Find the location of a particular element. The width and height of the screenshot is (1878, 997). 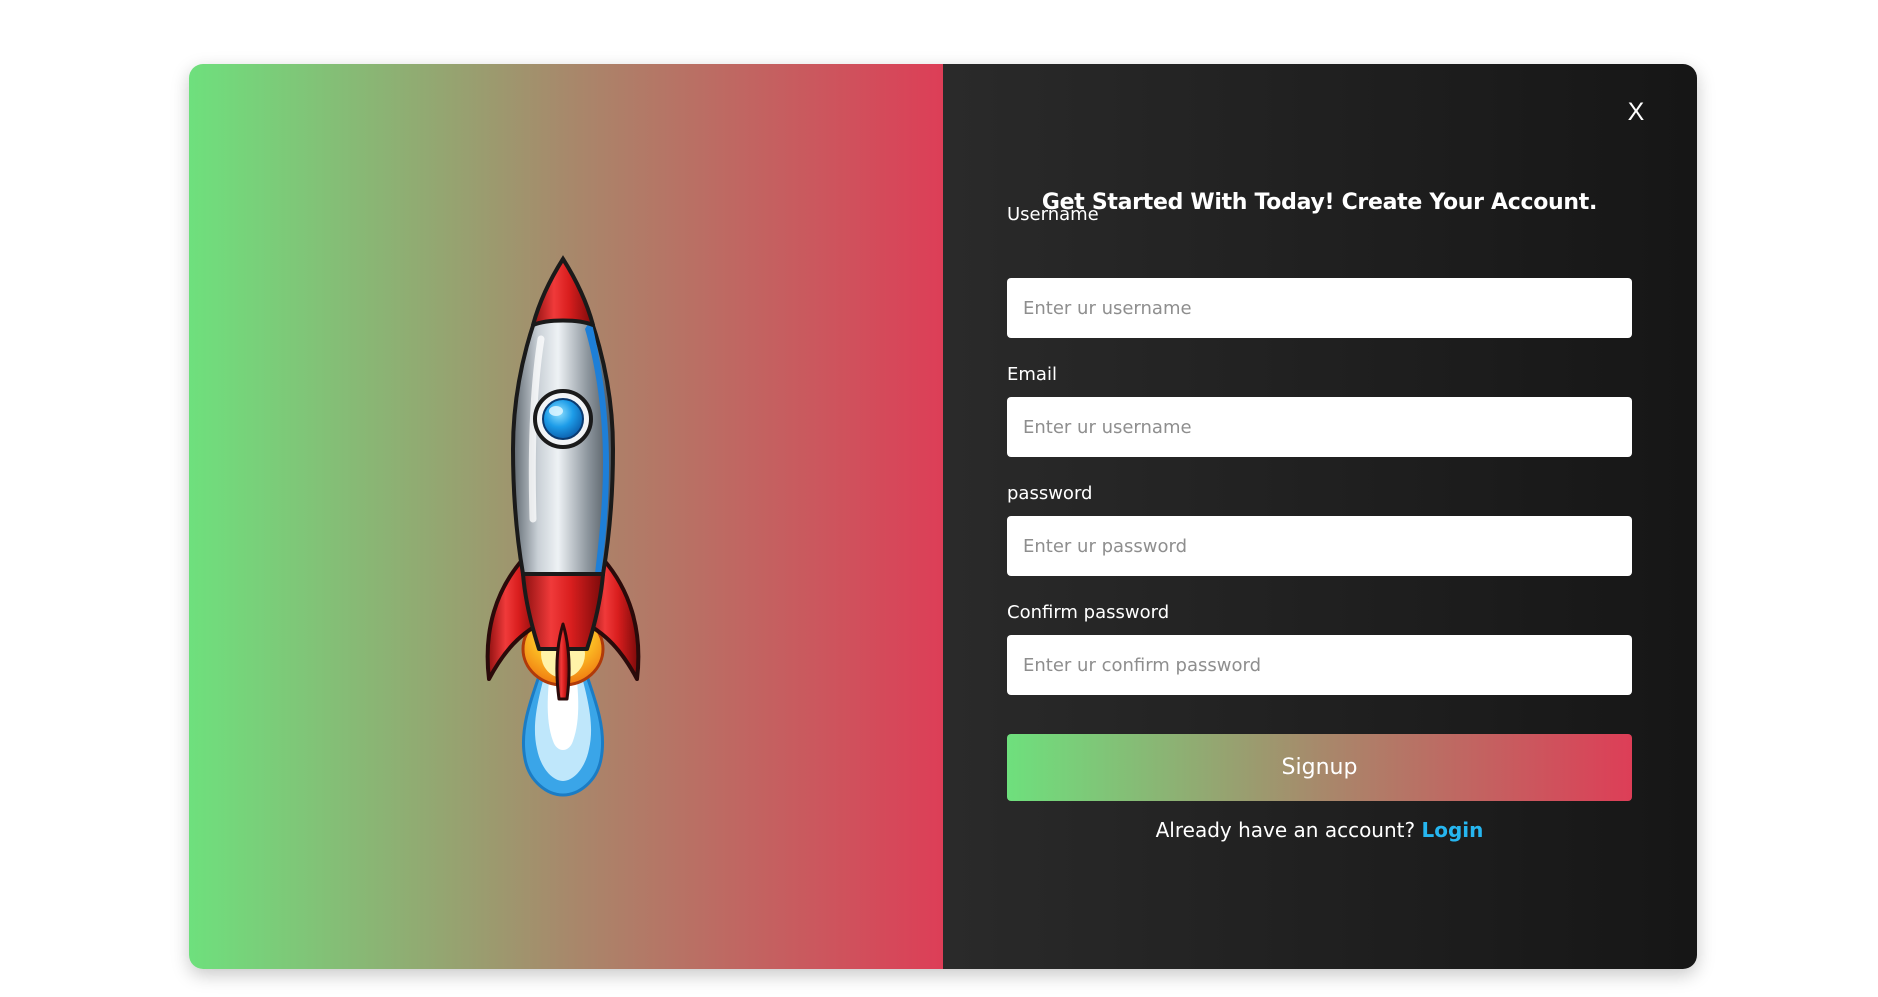

login-prompt-line: Already have an account? Login is located at coordinates (1319, 830).